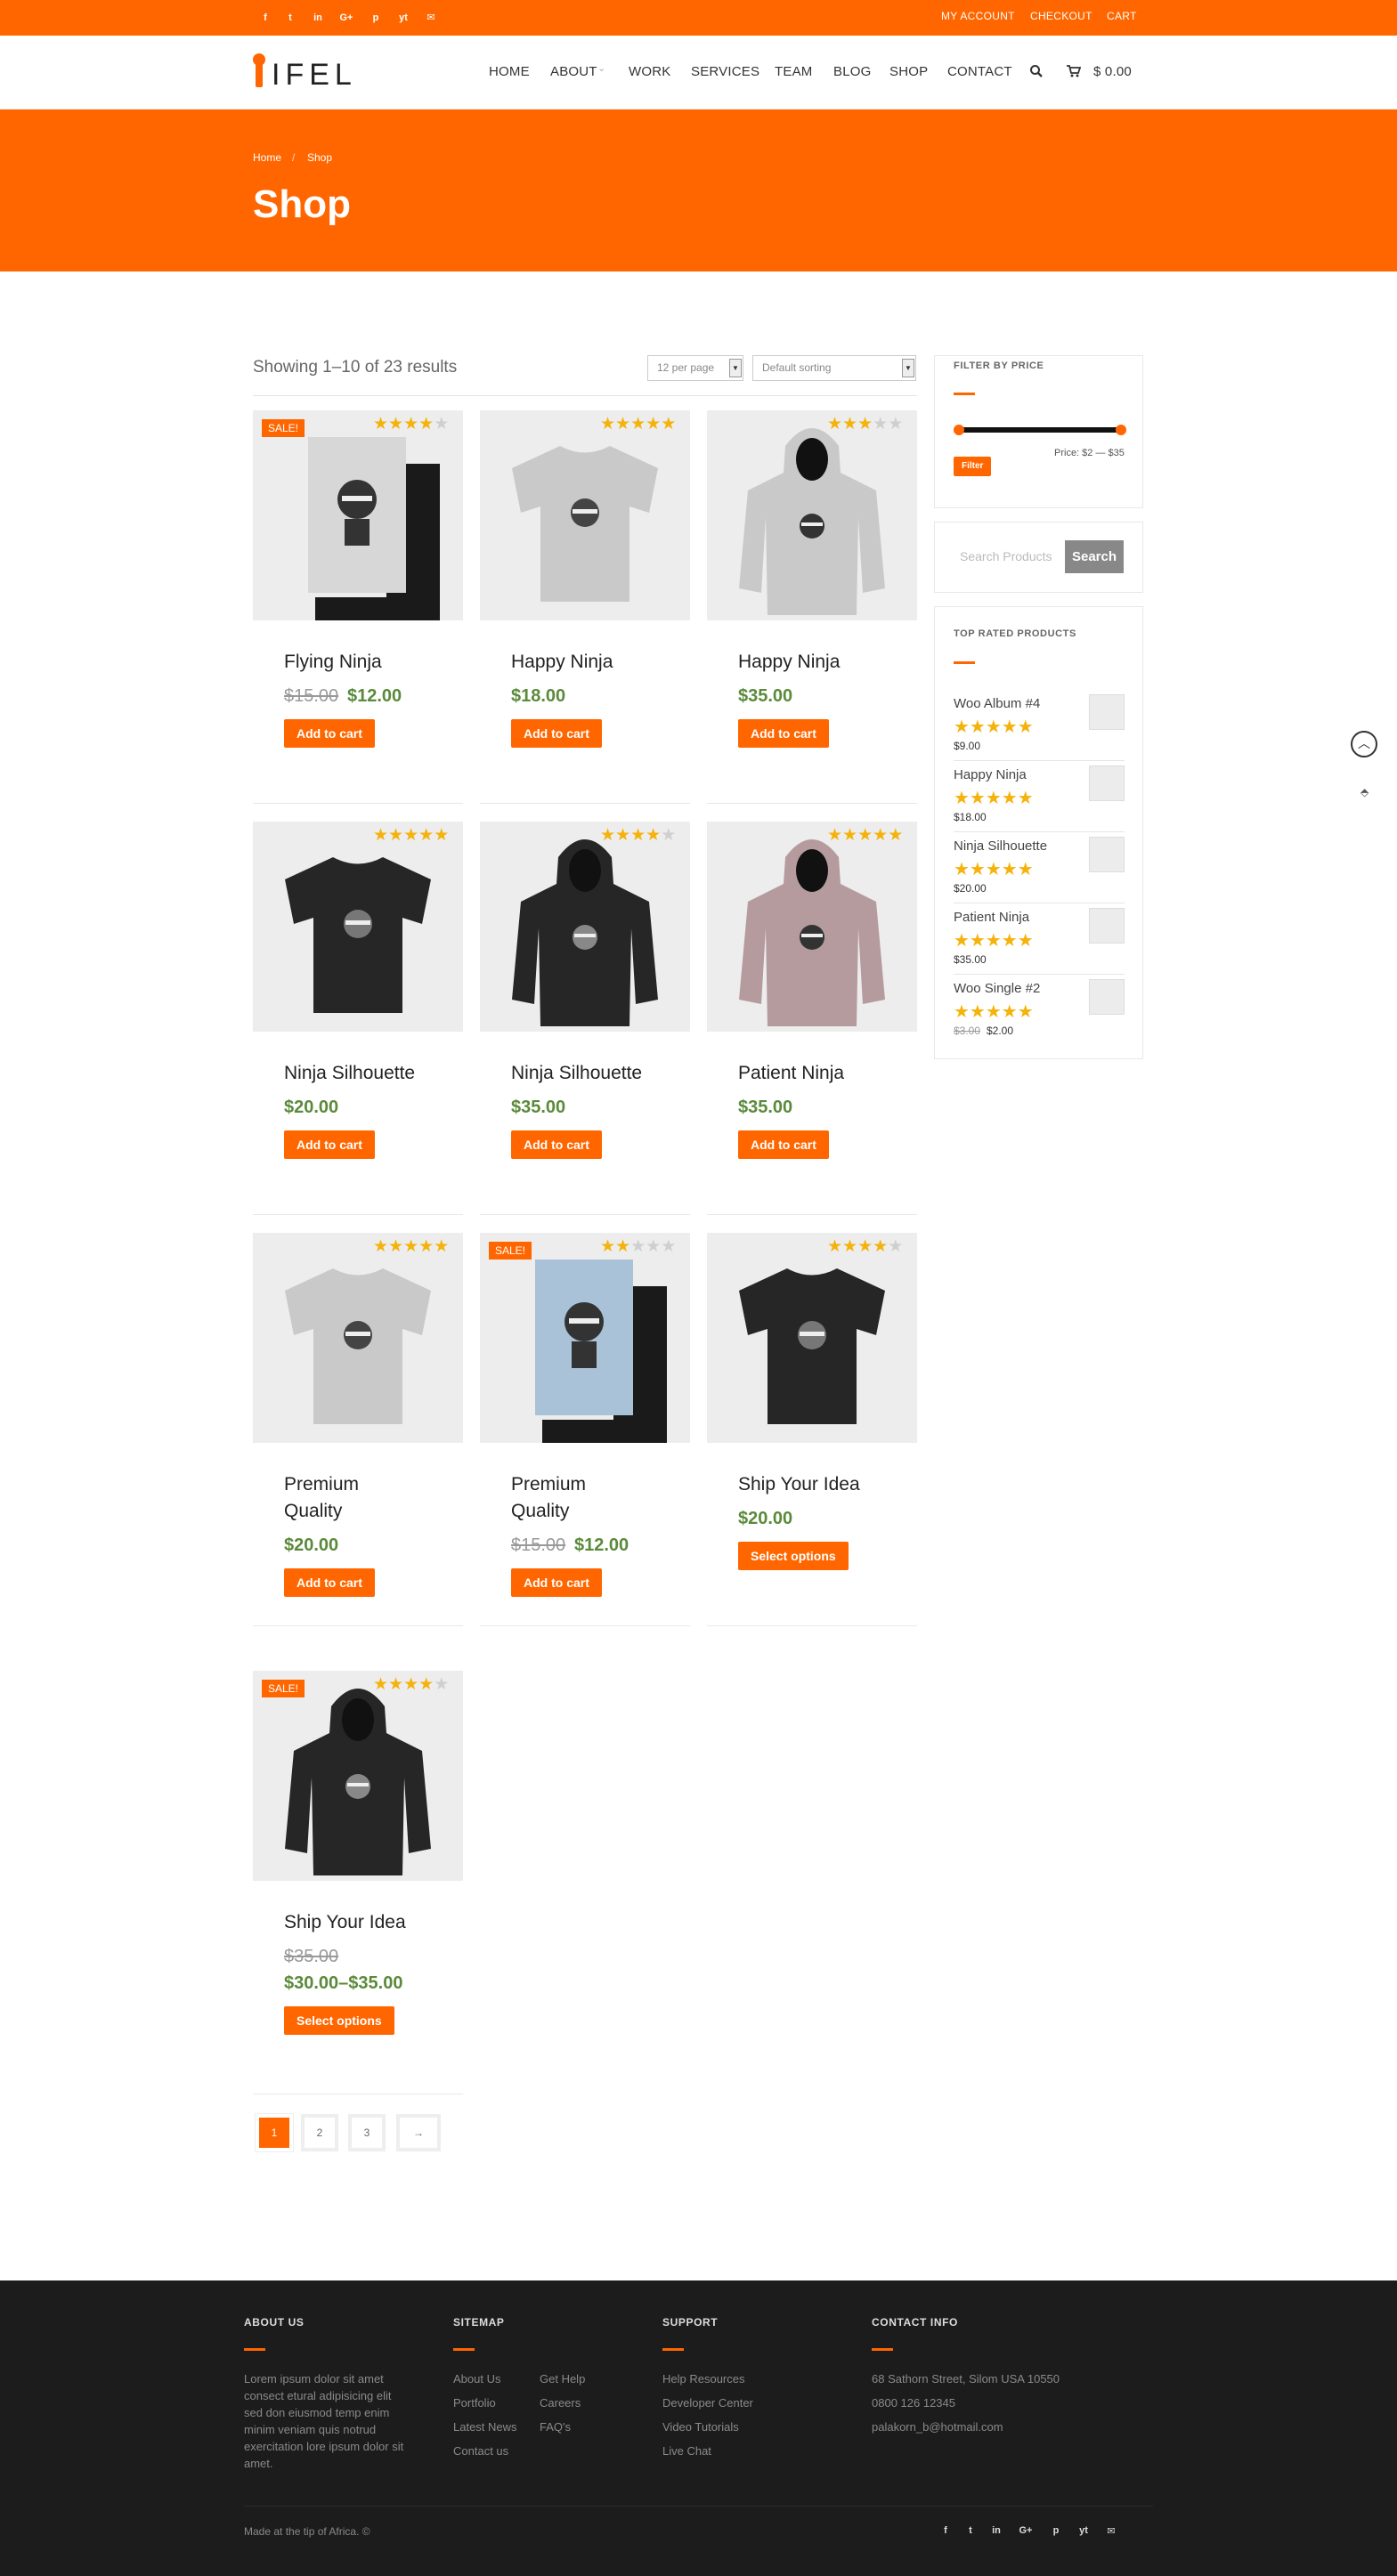 The image size is (1397, 2576). What do you see at coordinates (997, 704) in the screenshot?
I see `top-rated-item-name: Woo Album #4` at bounding box center [997, 704].